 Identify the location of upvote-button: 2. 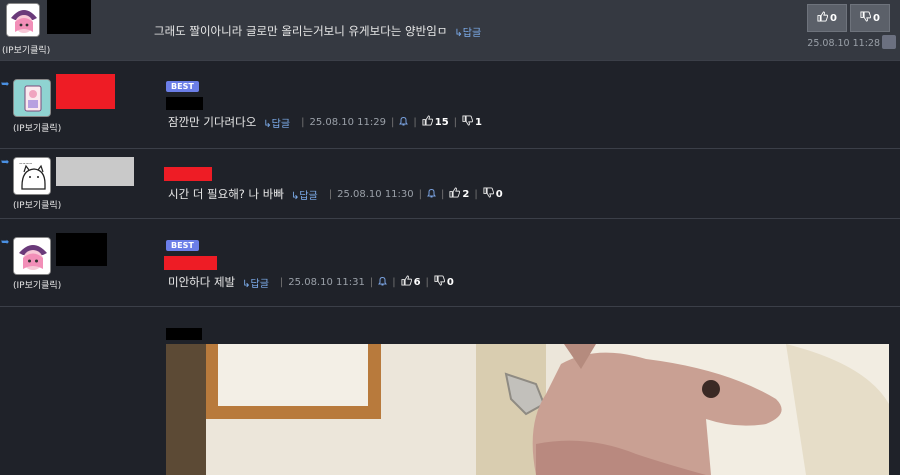
(459, 194).